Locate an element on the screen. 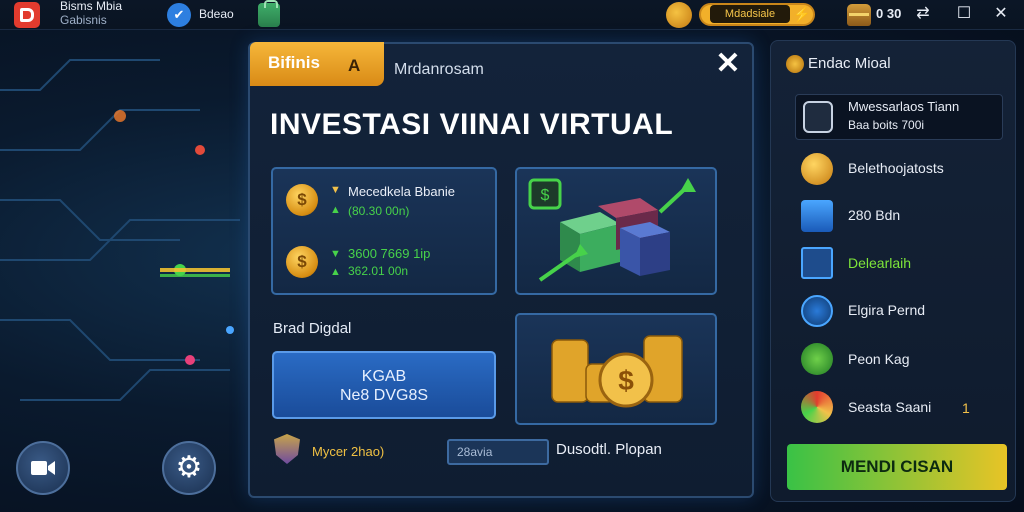  globe-icon is located at coordinates (817, 311).